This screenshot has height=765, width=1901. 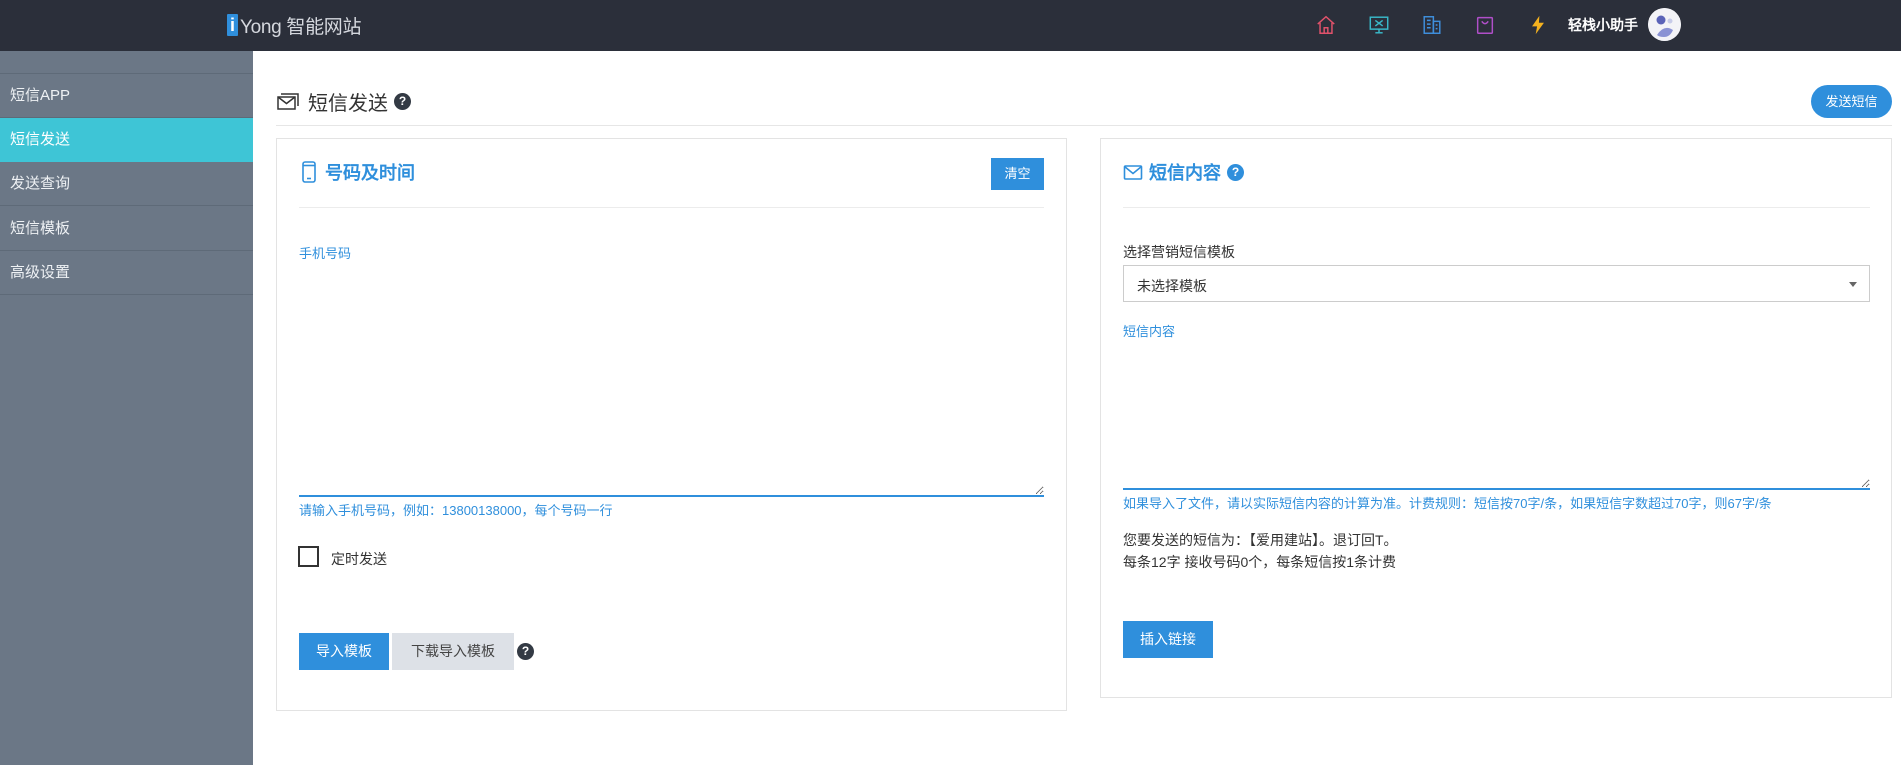 I want to click on sidebar-item-send-query: 发送查询, so click(x=126, y=184).